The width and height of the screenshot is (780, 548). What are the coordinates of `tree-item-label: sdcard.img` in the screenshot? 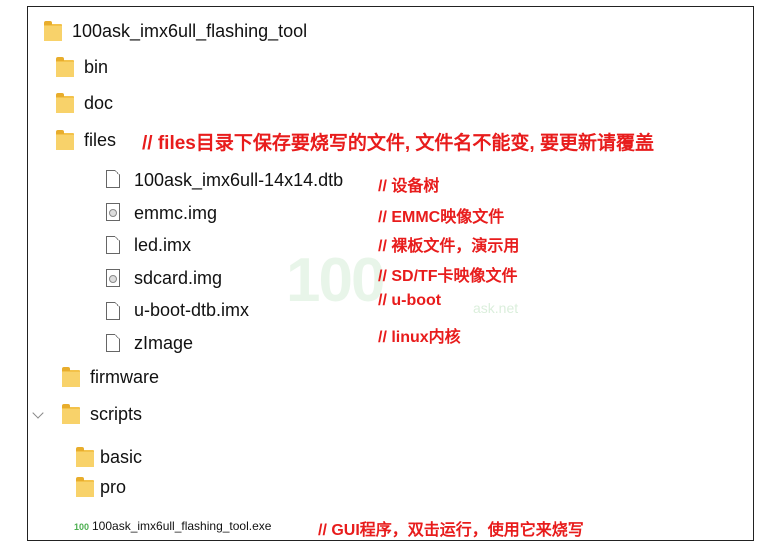 It's located at (178, 278).